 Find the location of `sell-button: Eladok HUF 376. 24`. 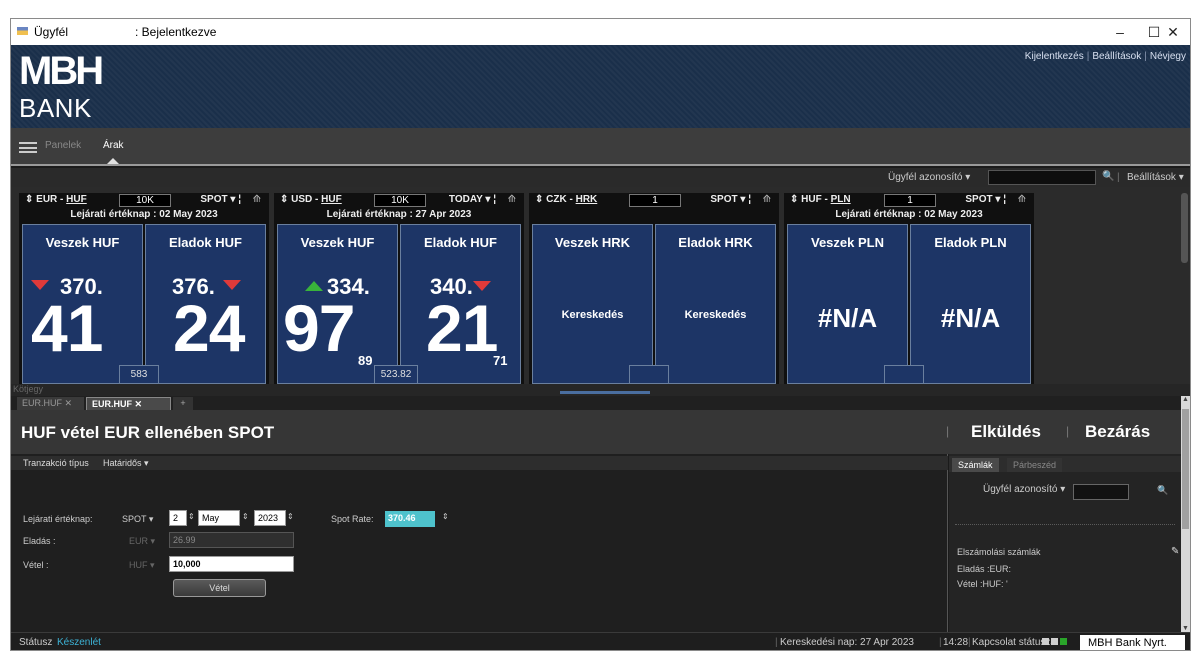

sell-button: Eladok HUF 376. 24 is located at coordinates (205, 304).